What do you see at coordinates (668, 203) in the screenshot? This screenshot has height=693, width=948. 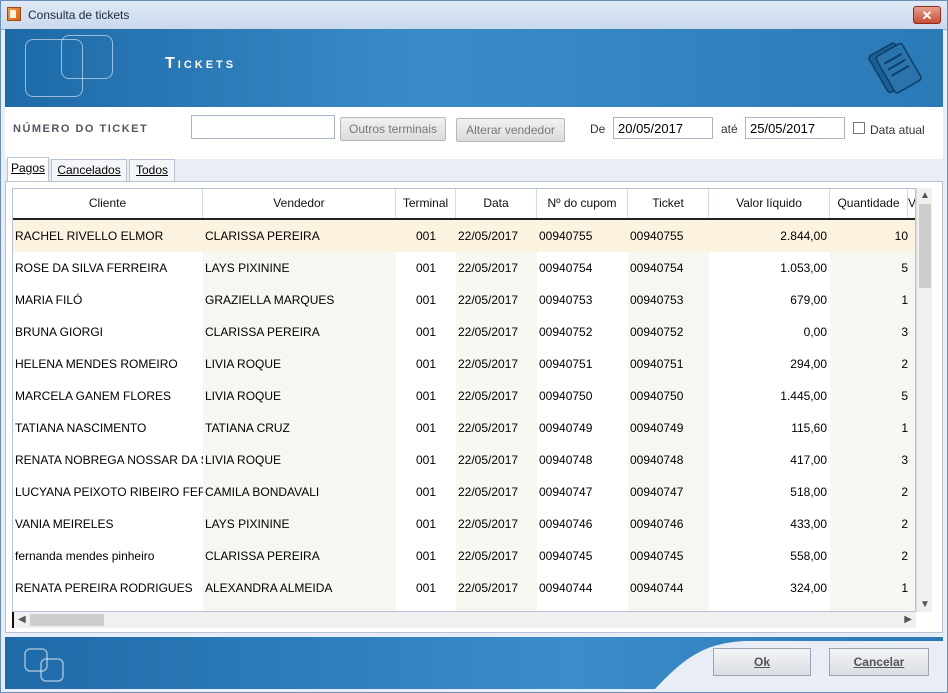 I see `column-header: Ticket` at bounding box center [668, 203].